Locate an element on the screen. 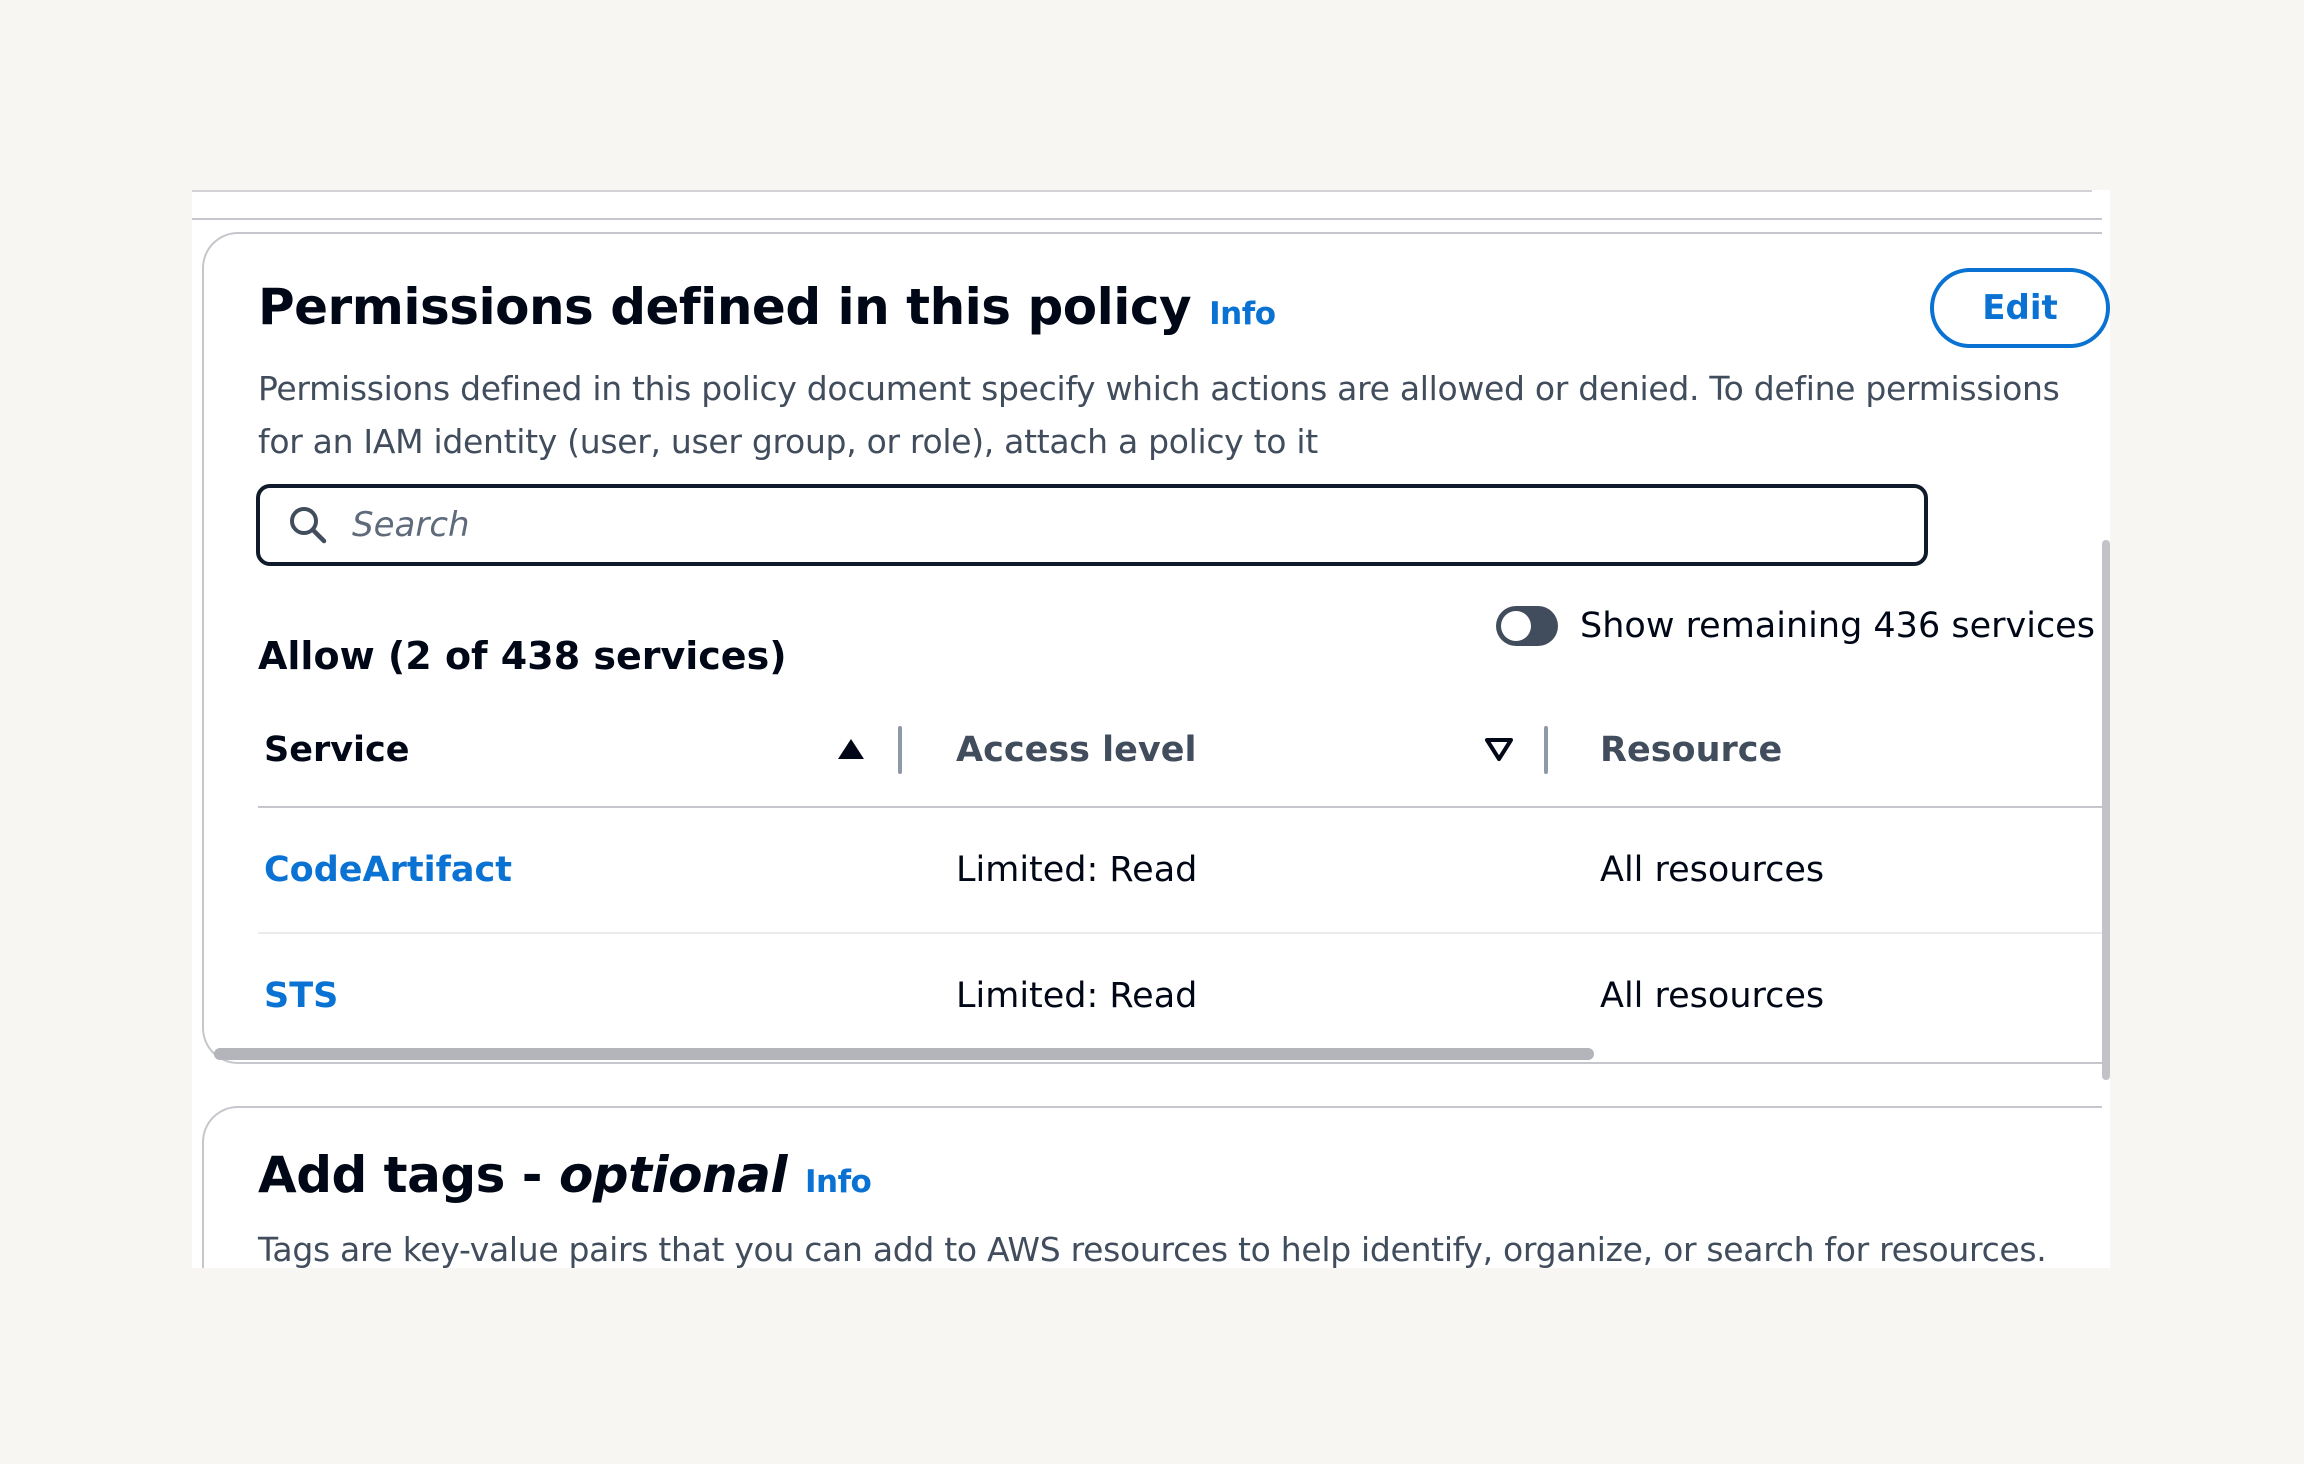 The width and height of the screenshot is (2304, 1464). search-input is located at coordinates (1112, 525).